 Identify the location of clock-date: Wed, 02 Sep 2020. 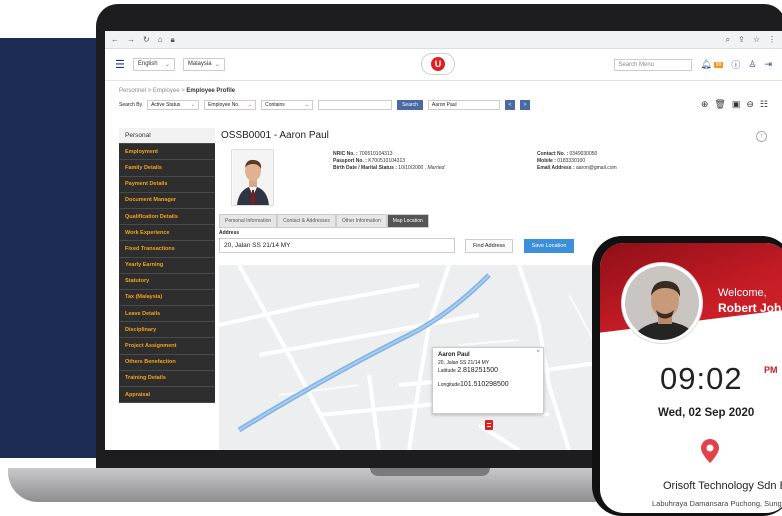
(706, 413).